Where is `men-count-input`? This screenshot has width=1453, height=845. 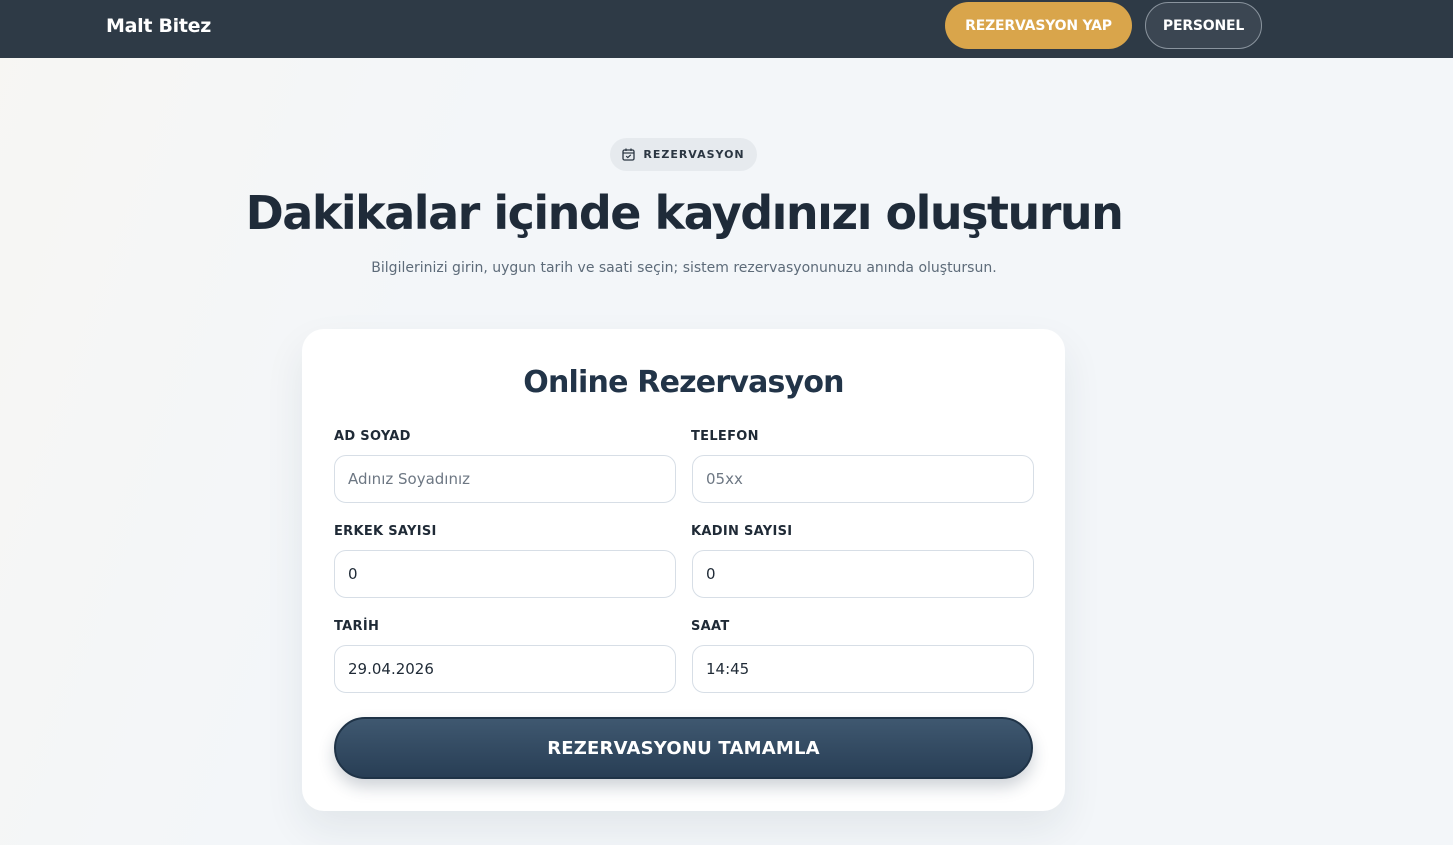 men-count-input is located at coordinates (505, 574).